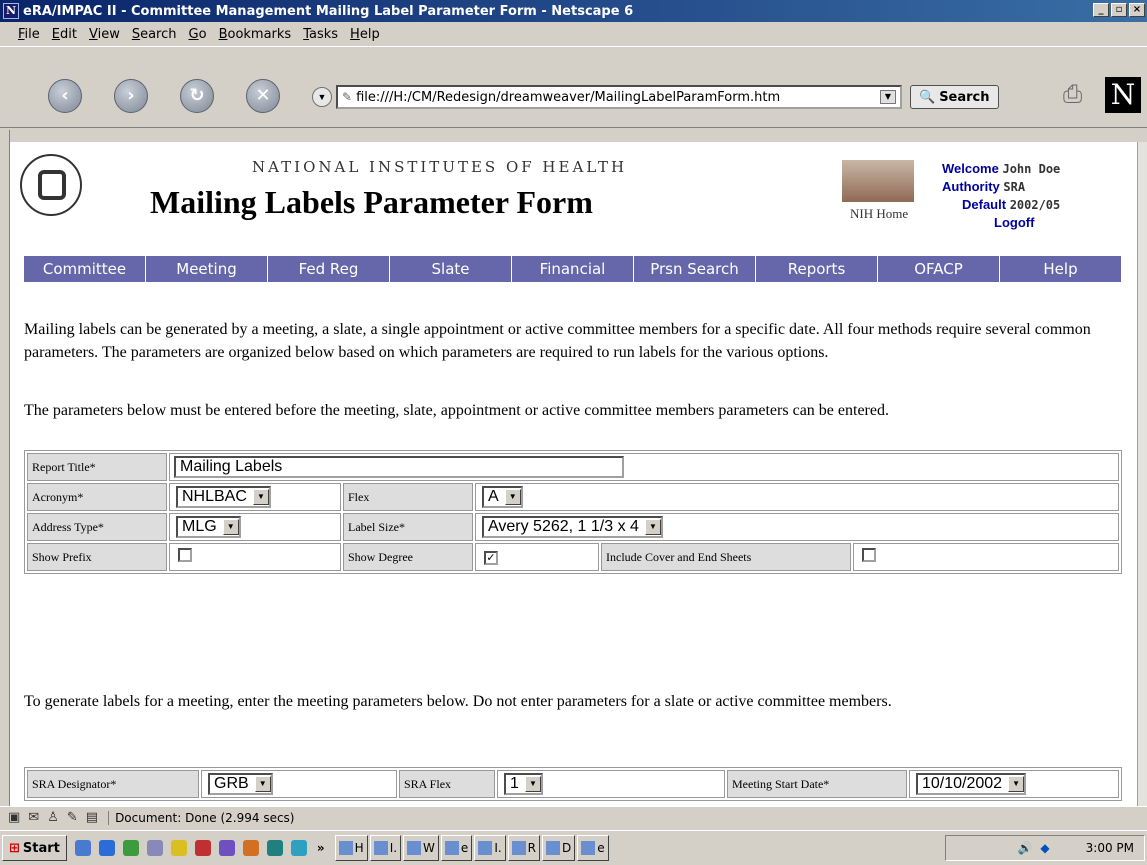 This screenshot has height=865, width=1147. What do you see at coordinates (92, 817) in the screenshot?
I see `address-book-icon: ▤` at bounding box center [92, 817].